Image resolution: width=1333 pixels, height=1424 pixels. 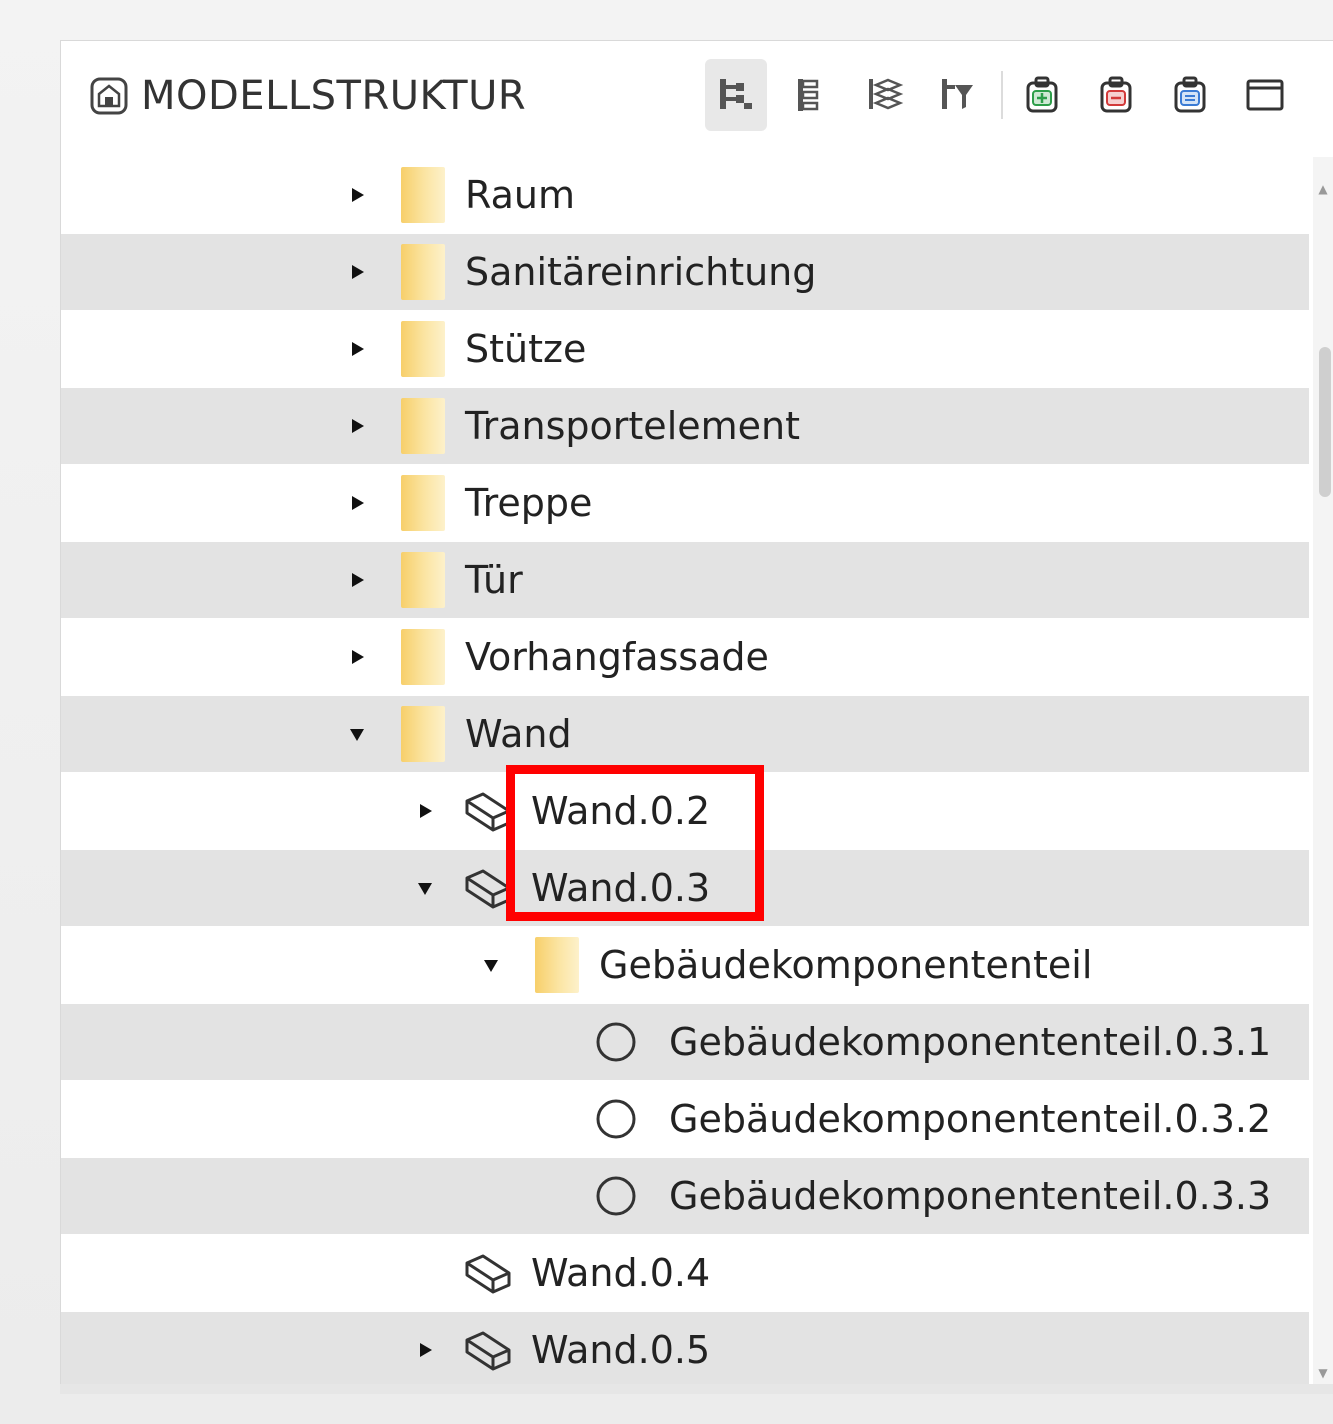 I want to click on toolbar-separator, so click(x=1002, y=95).